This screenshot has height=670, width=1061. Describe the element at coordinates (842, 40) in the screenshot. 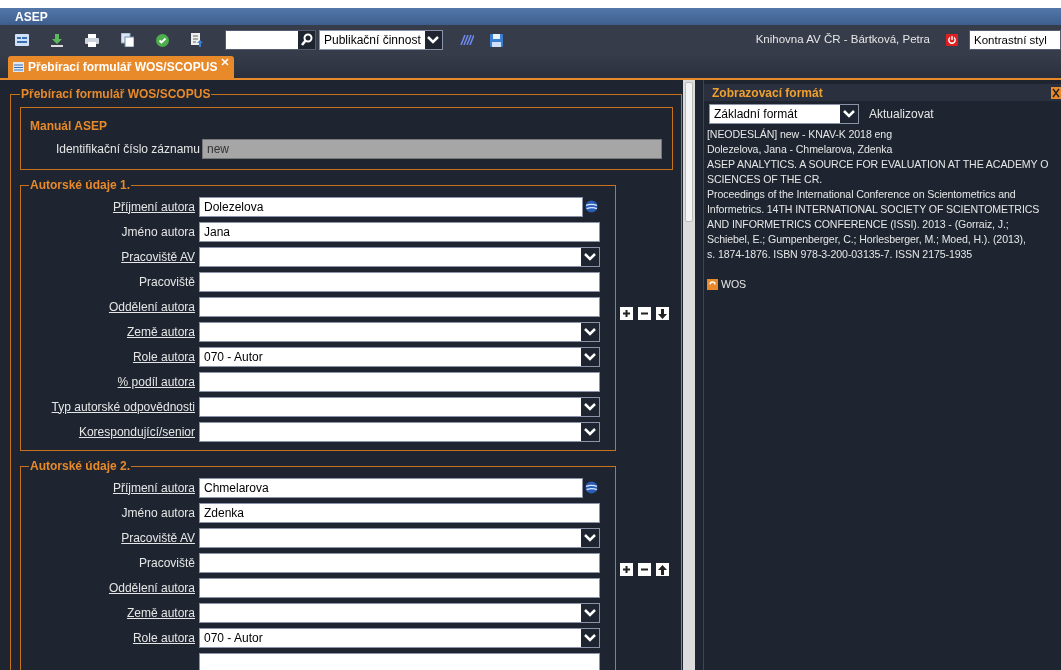

I see `user-name: Knihovna AV ČR - Bártková, Petra` at that location.